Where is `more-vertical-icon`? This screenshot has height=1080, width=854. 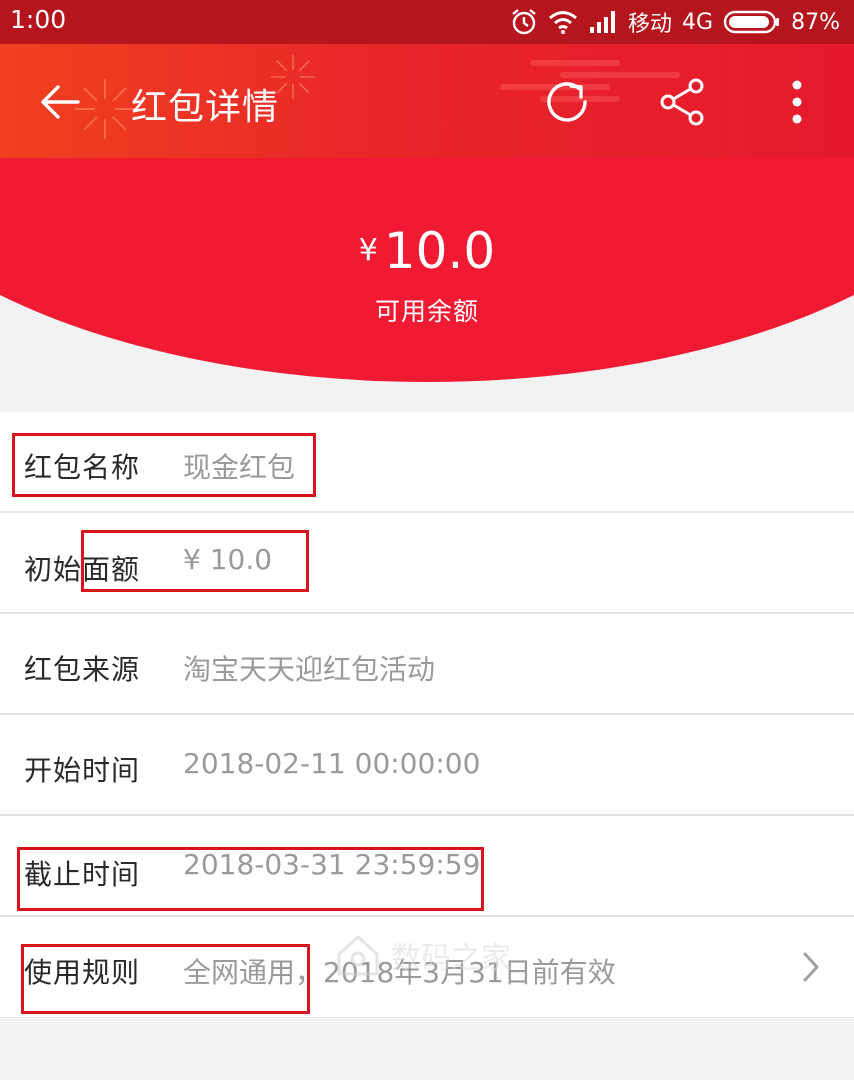
more-vertical-icon is located at coordinates (797, 102).